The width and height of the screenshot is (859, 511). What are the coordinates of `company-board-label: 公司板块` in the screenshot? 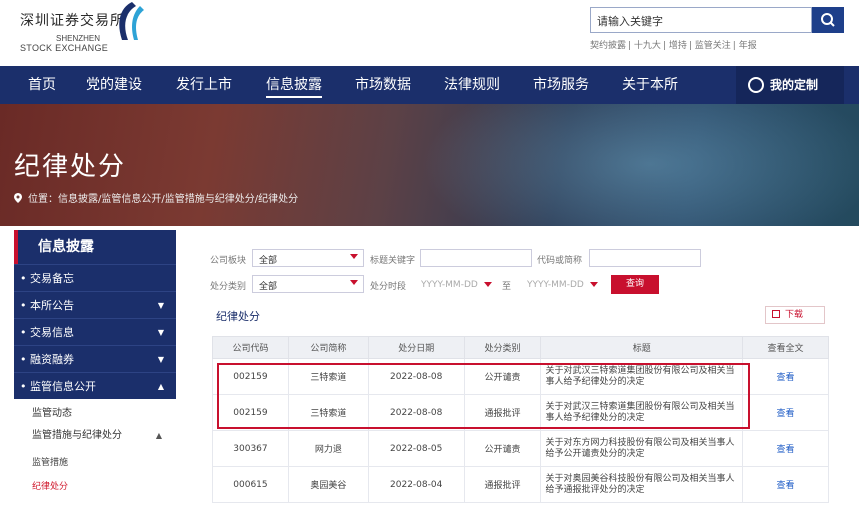 It's located at (228, 261).